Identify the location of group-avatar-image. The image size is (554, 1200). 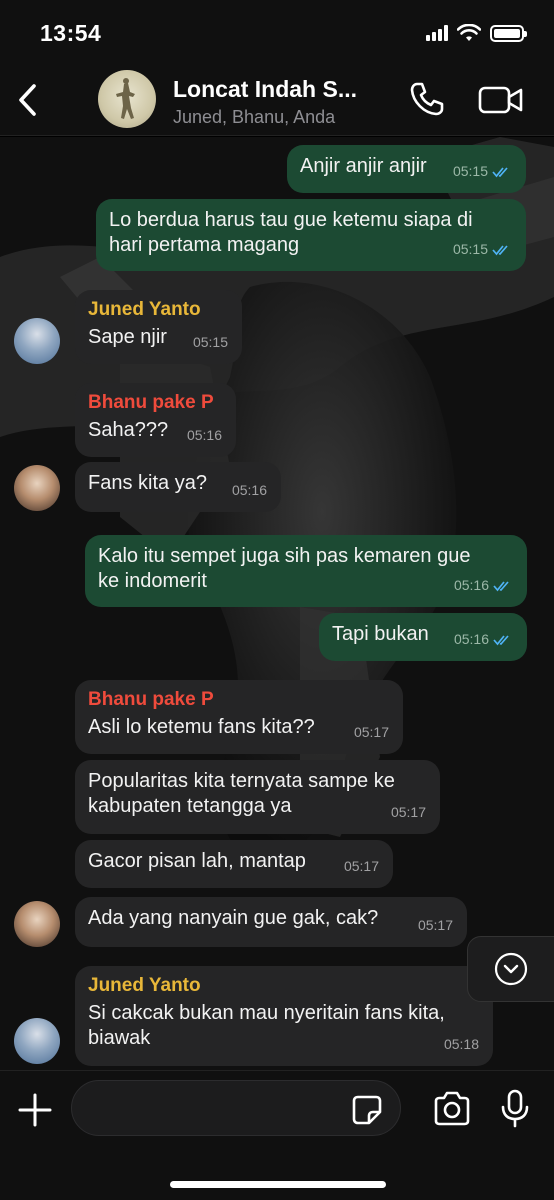
(125, 98).